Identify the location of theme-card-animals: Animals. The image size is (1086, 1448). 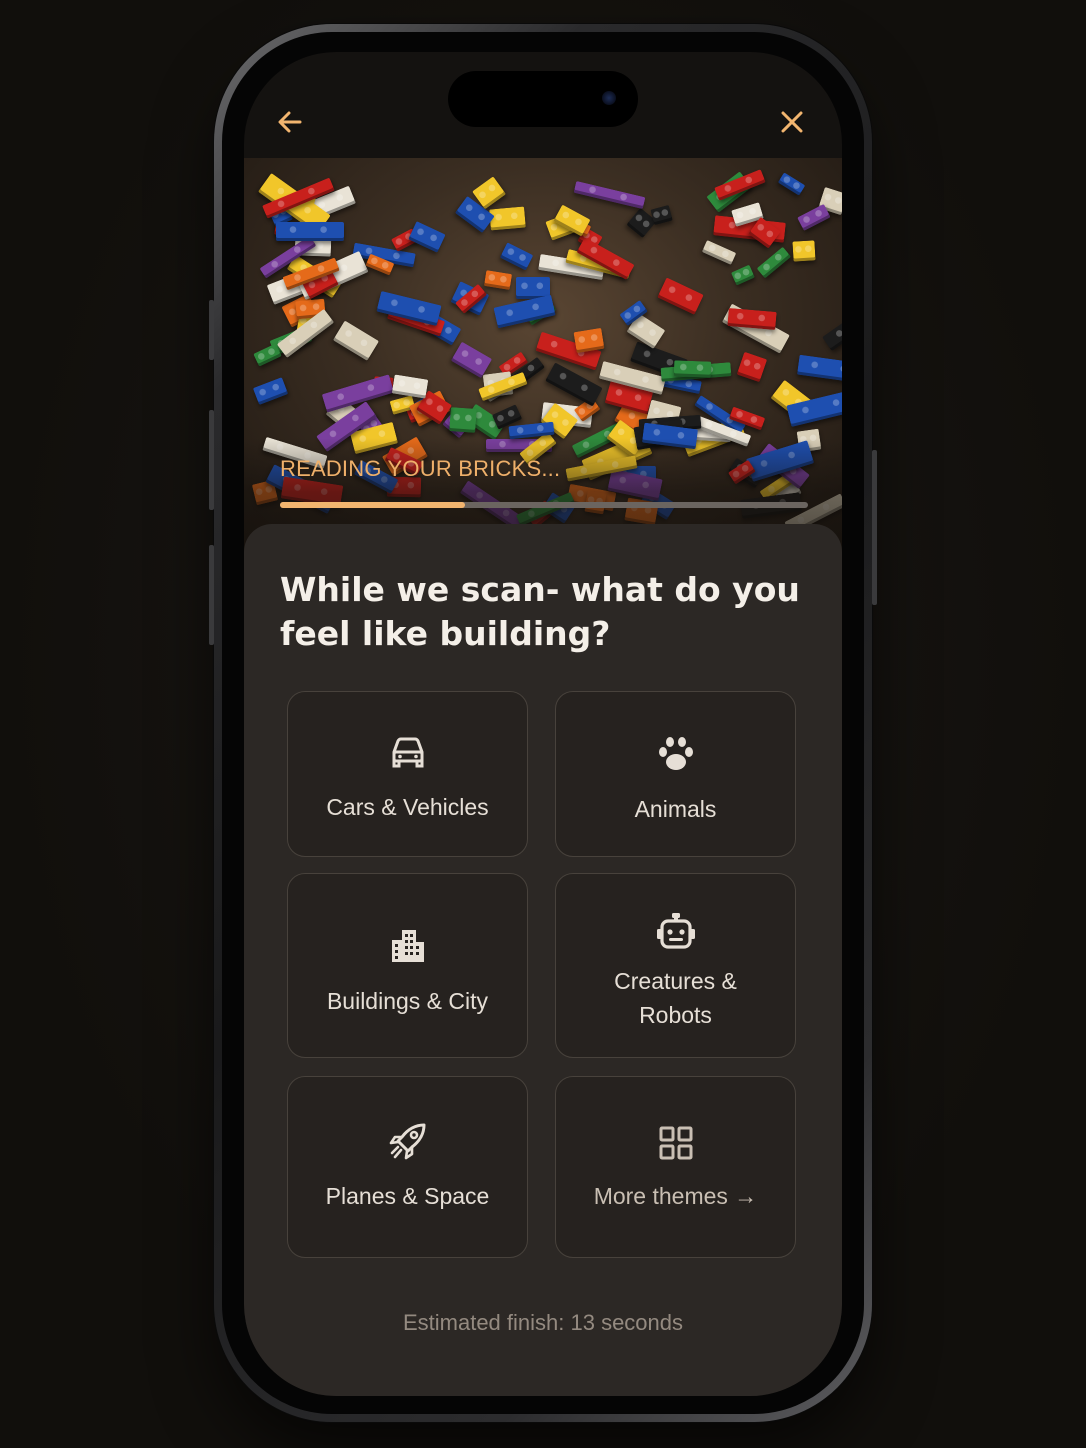
(675, 774).